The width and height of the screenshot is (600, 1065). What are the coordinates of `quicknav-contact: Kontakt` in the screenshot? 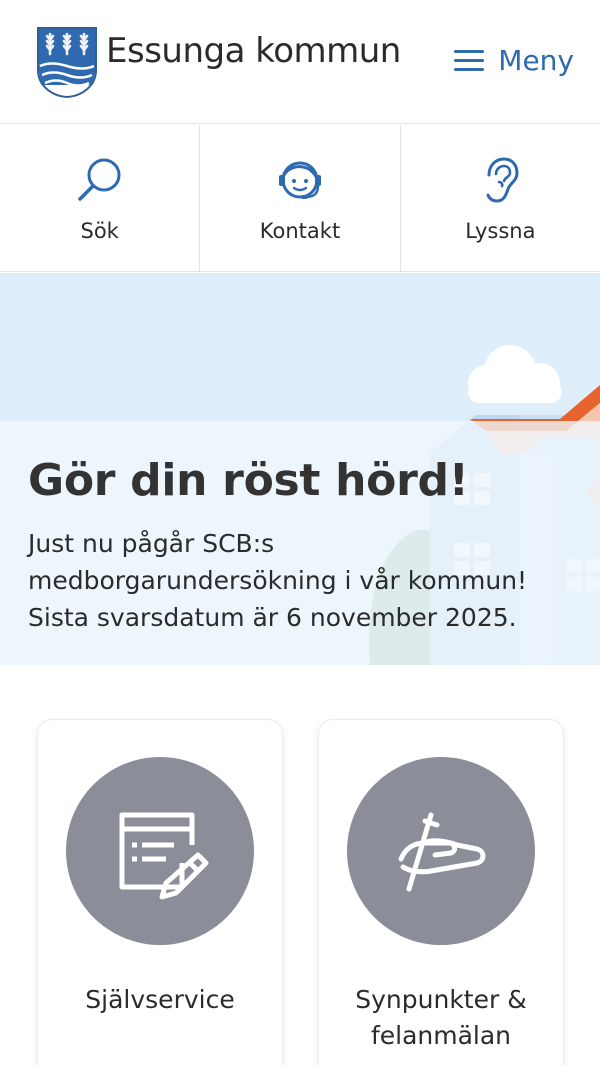 It's located at (300, 198).